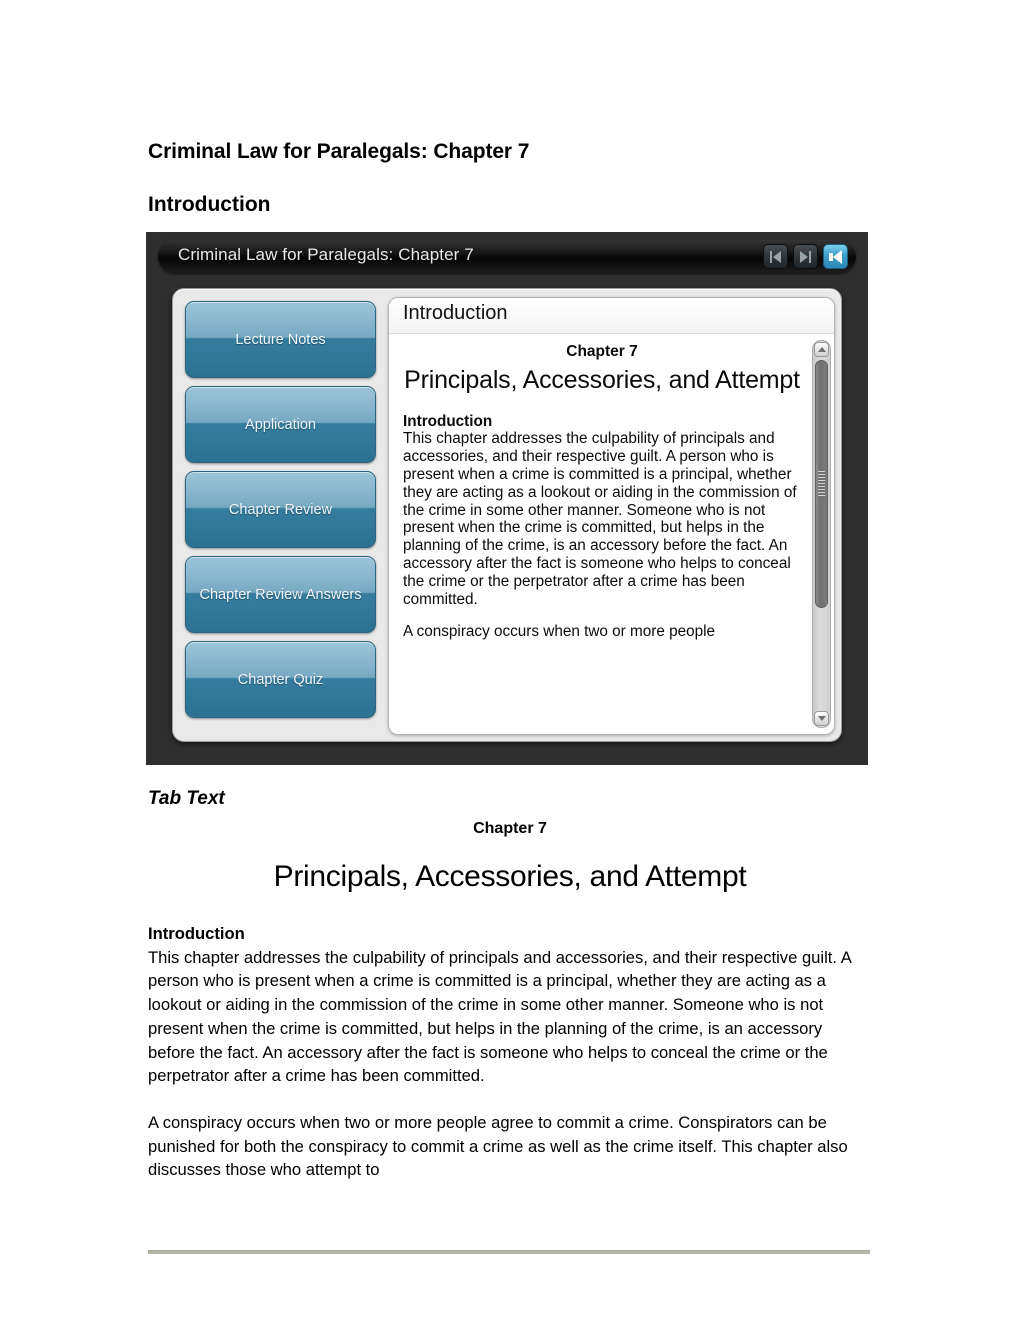  I want to click on scroll-down-button, so click(821, 718).